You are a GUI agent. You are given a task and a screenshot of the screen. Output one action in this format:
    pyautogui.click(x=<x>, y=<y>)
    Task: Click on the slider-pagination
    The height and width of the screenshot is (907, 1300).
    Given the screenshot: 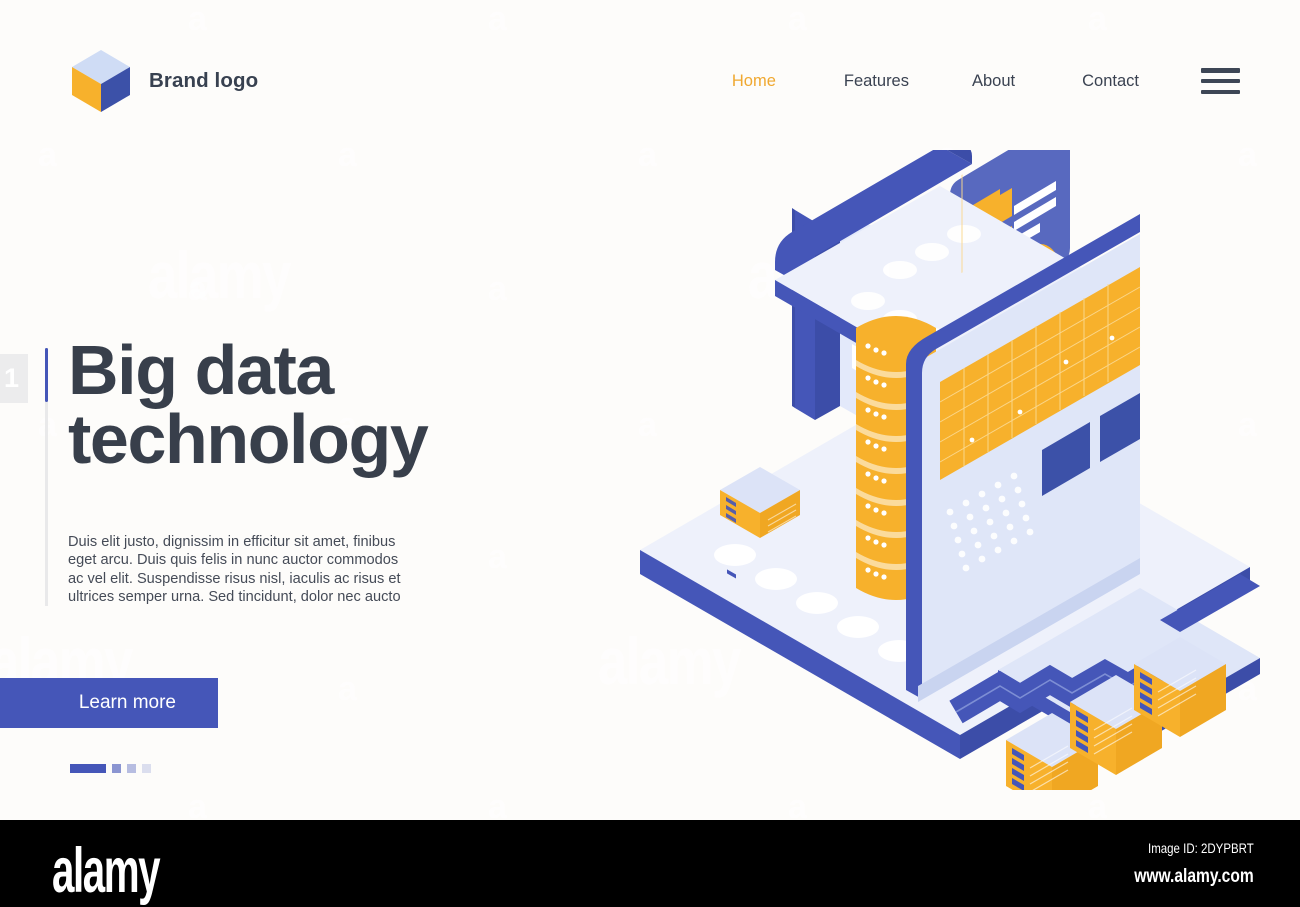 What is the action you would take?
    pyautogui.click(x=110, y=768)
    